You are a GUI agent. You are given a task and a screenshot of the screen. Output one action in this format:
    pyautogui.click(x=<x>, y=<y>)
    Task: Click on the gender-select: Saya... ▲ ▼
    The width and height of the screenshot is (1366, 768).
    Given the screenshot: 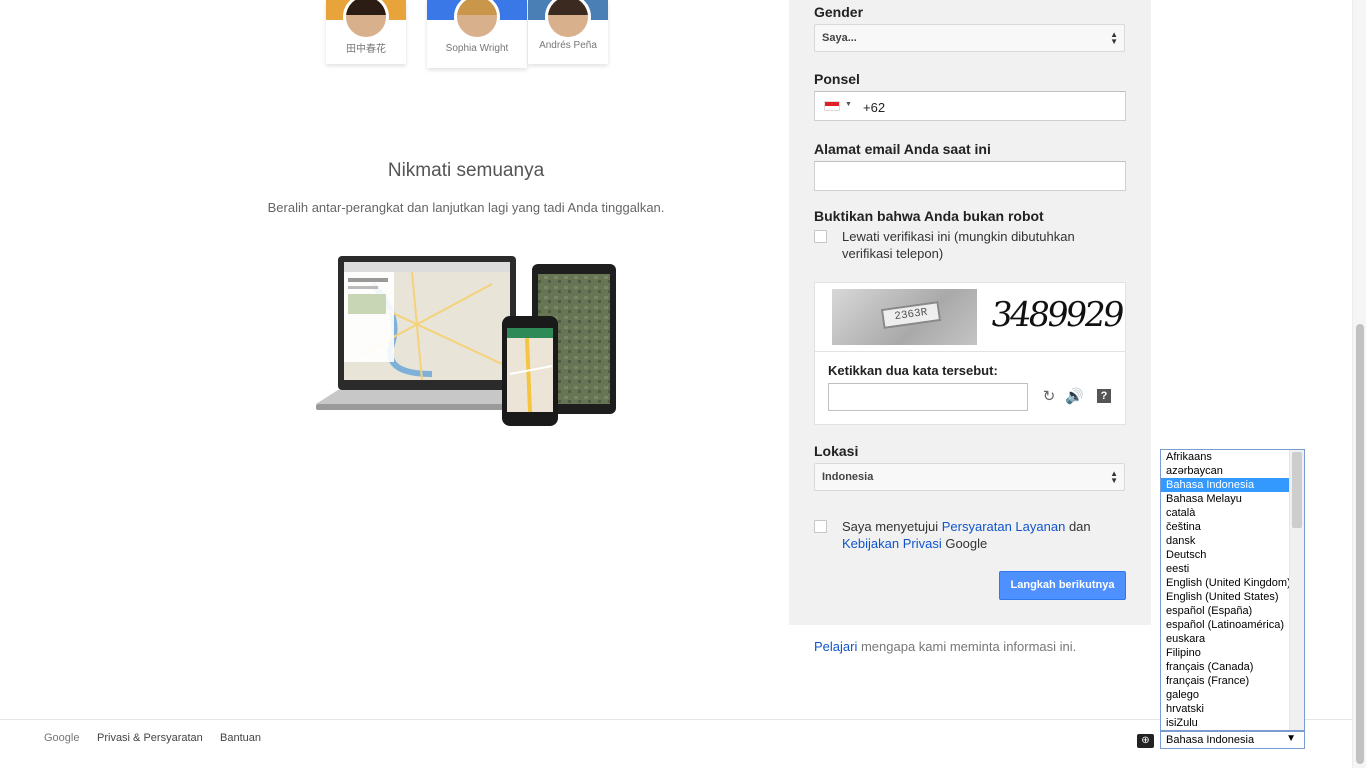 What is the action you would take?
    pyautogui.click(x=969, y=38)
    